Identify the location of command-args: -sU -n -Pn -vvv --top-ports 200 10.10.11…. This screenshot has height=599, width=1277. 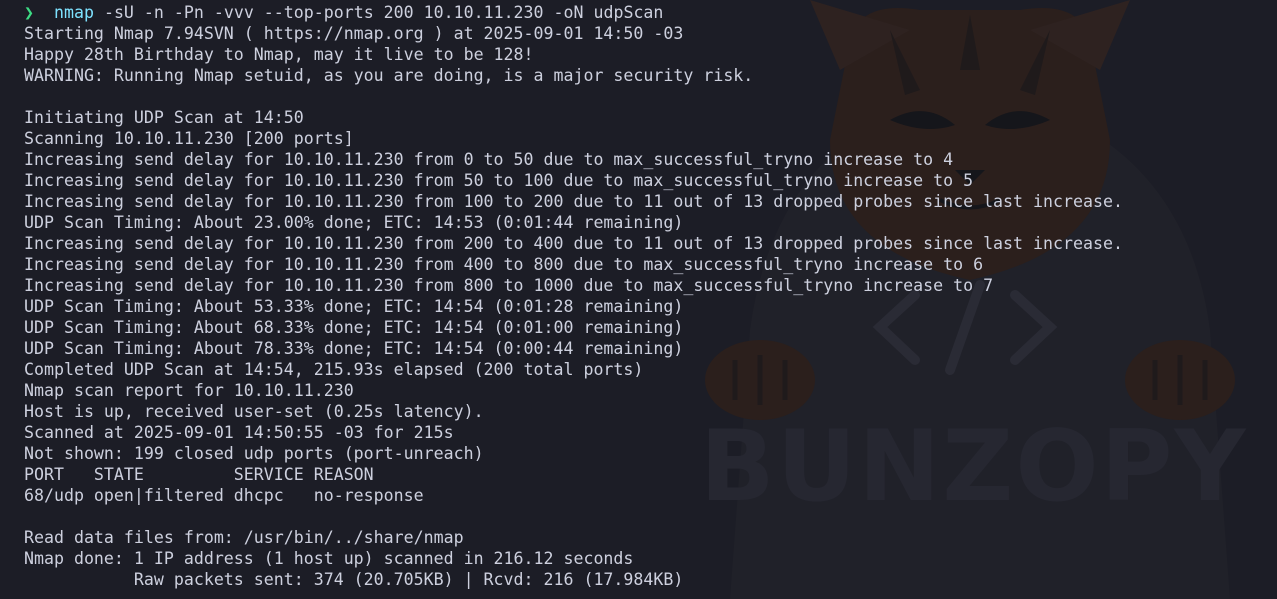
(383, 12).